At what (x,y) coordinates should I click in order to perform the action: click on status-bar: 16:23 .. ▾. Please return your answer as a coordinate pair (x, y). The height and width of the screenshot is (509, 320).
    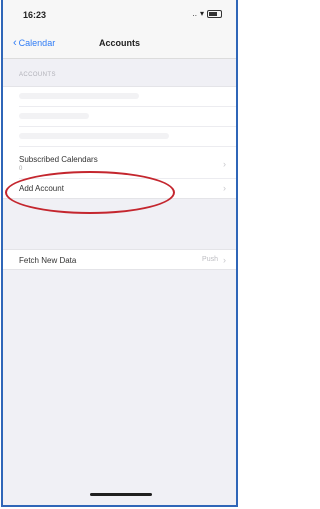
    Looking at the image, I should click on (119, 14).